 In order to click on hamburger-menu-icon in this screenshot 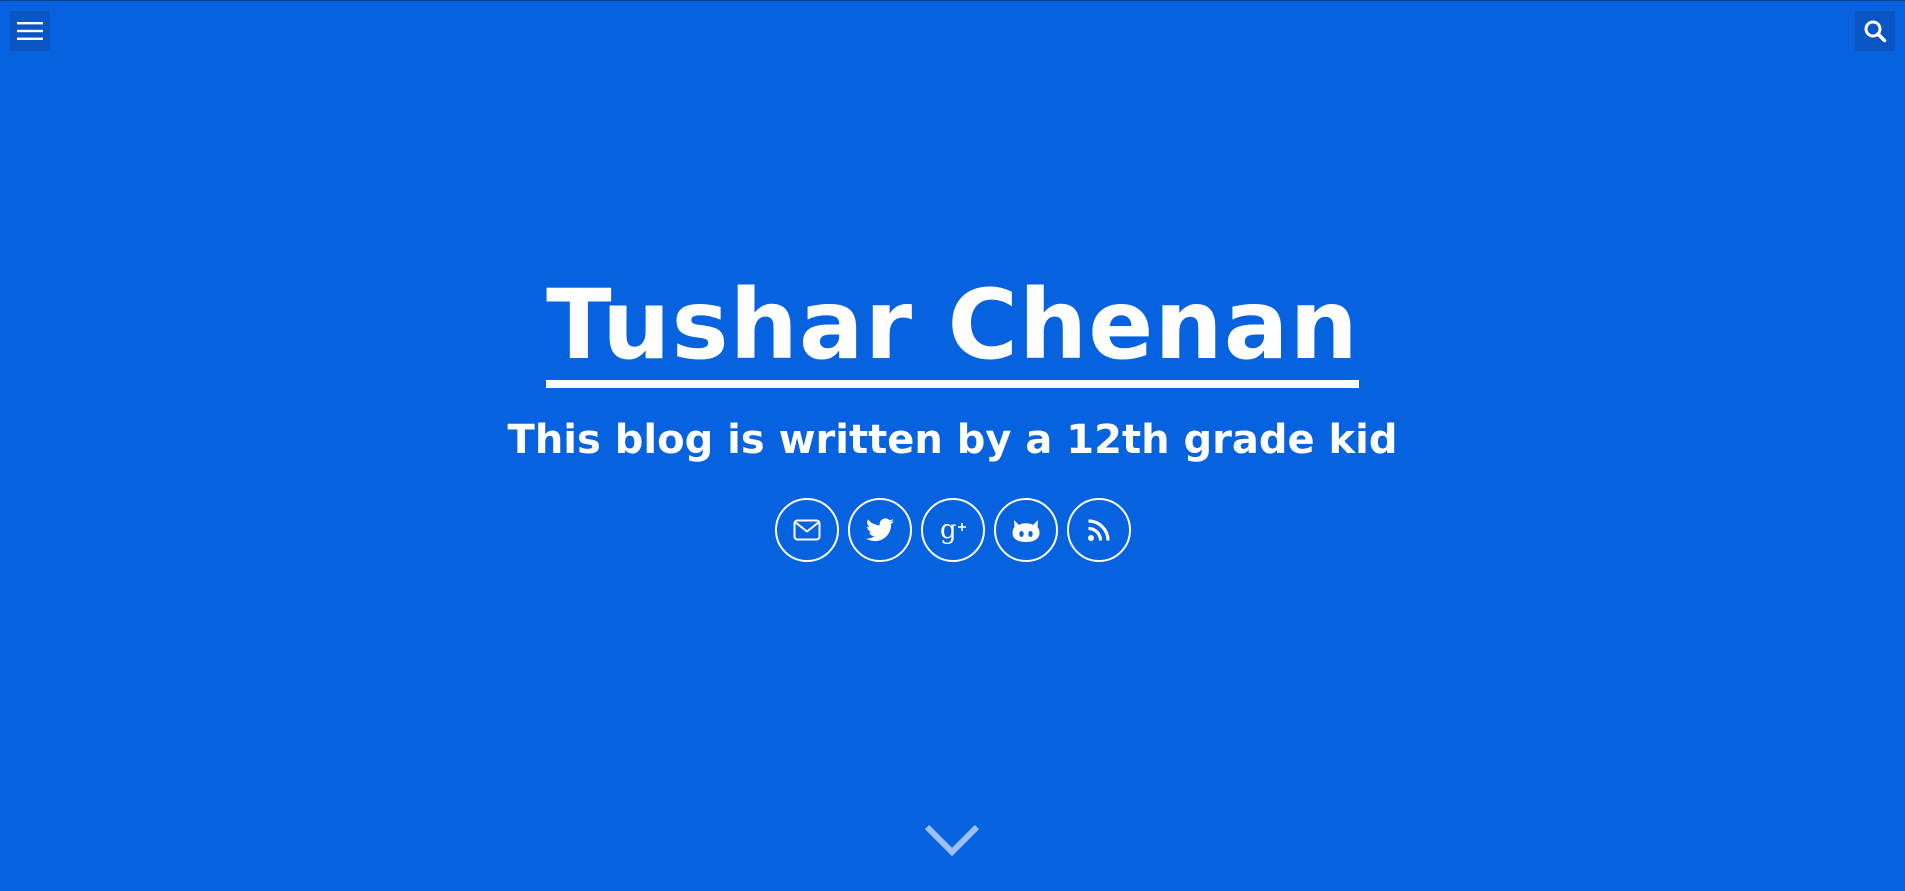, I will do `click(30, 31)`.